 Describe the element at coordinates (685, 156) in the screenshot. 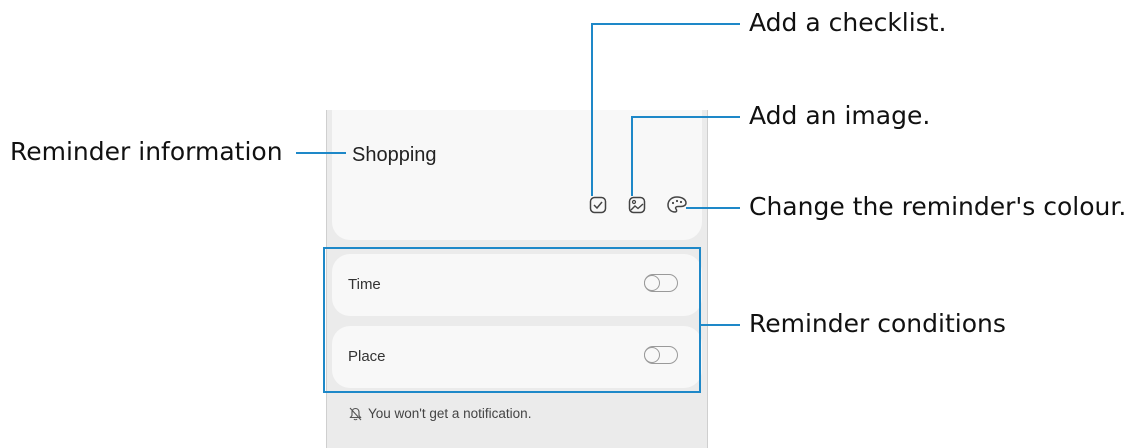

I see `image-callout-line` at that location.